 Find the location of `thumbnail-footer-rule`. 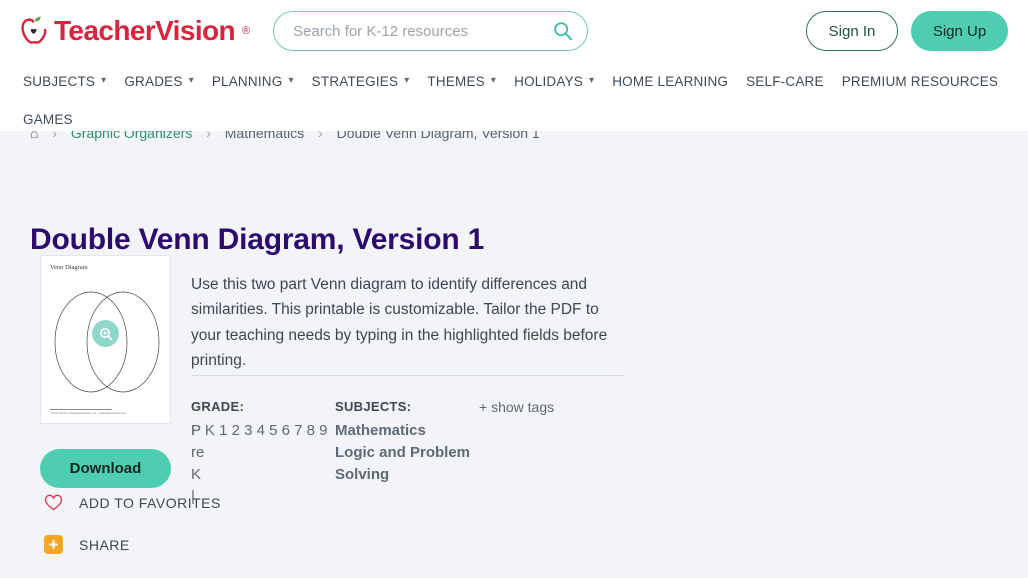

thumbnail-footer-rule is located at coordinates (81, 409).